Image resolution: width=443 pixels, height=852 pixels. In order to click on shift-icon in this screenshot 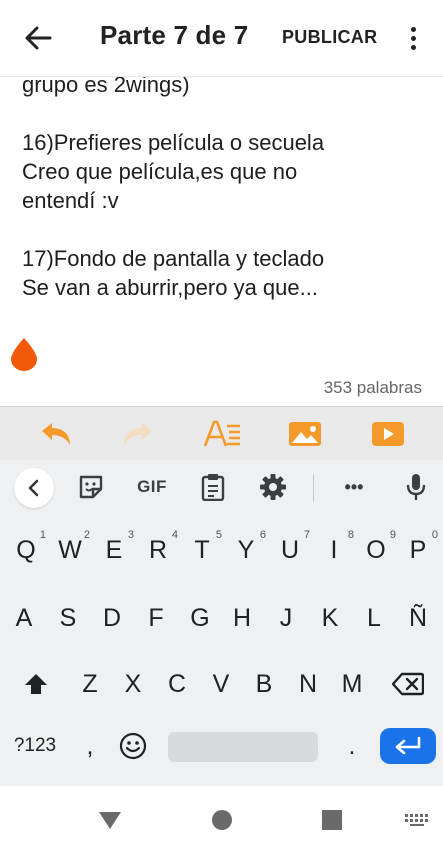, I will do `click(36, 684)`.